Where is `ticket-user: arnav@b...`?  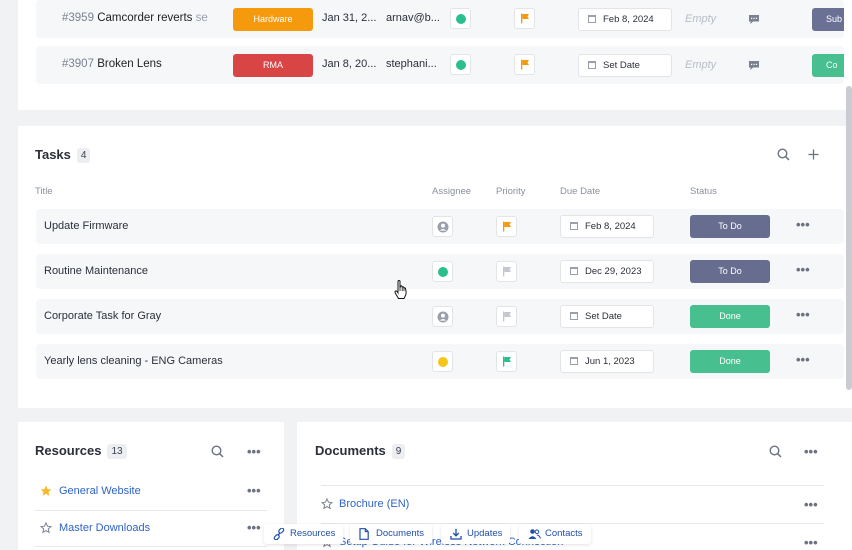
ticket-user: arnav@b... is located at coordinates (413, 18).